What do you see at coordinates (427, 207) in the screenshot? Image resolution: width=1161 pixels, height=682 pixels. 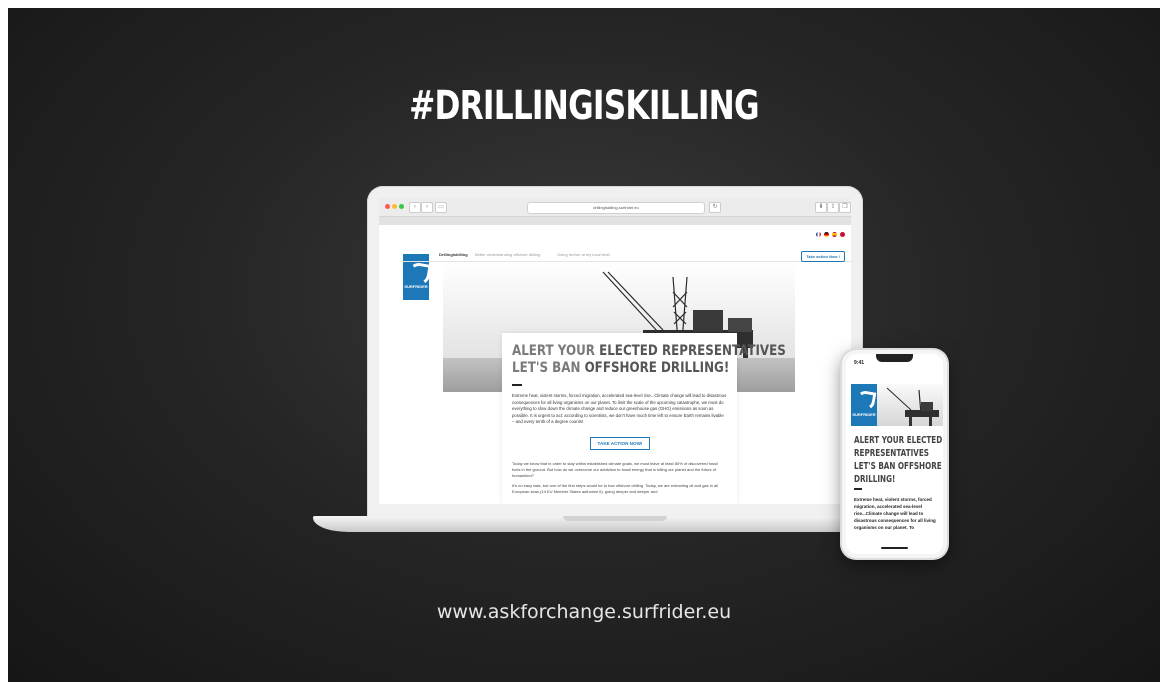 I see `forward-icon: ›` at bounding box center [427, 207].